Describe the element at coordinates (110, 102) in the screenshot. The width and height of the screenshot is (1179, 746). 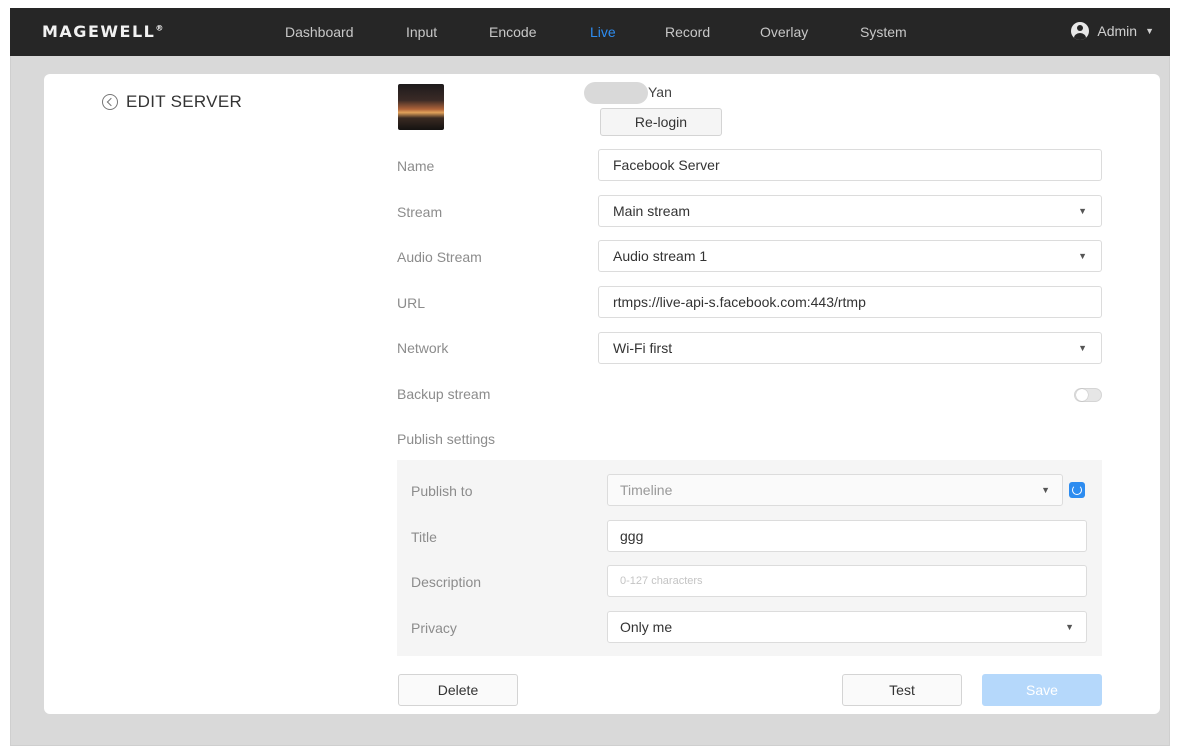
I see `back-arrow-icon` at that location.